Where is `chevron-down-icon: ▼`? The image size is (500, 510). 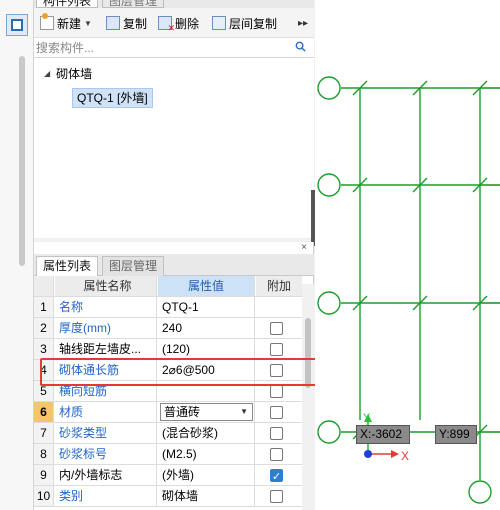 chevron-down-icon: ▼ is located at coordinates (88, 23).